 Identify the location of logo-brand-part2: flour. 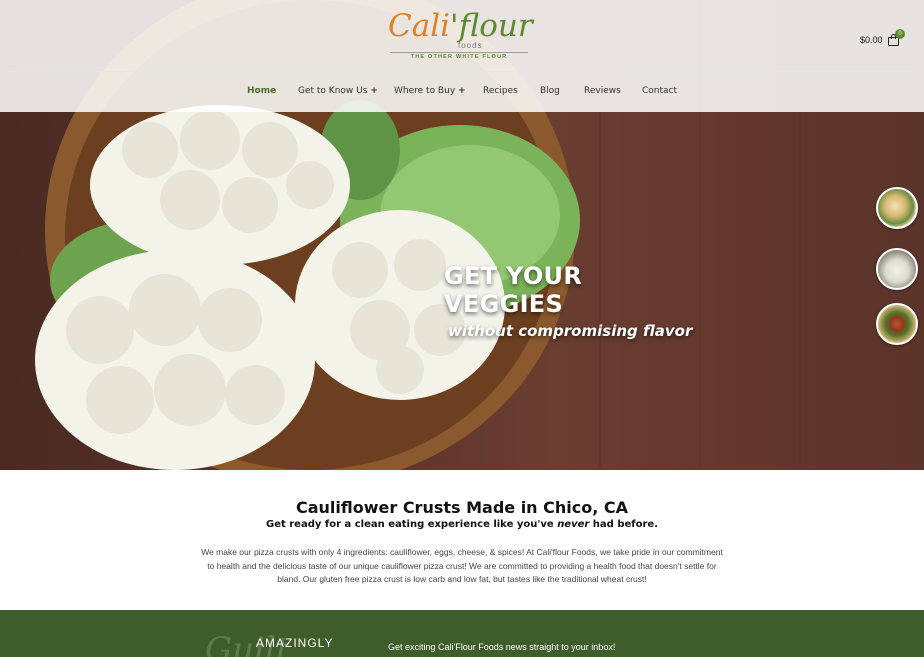
(495, 26).